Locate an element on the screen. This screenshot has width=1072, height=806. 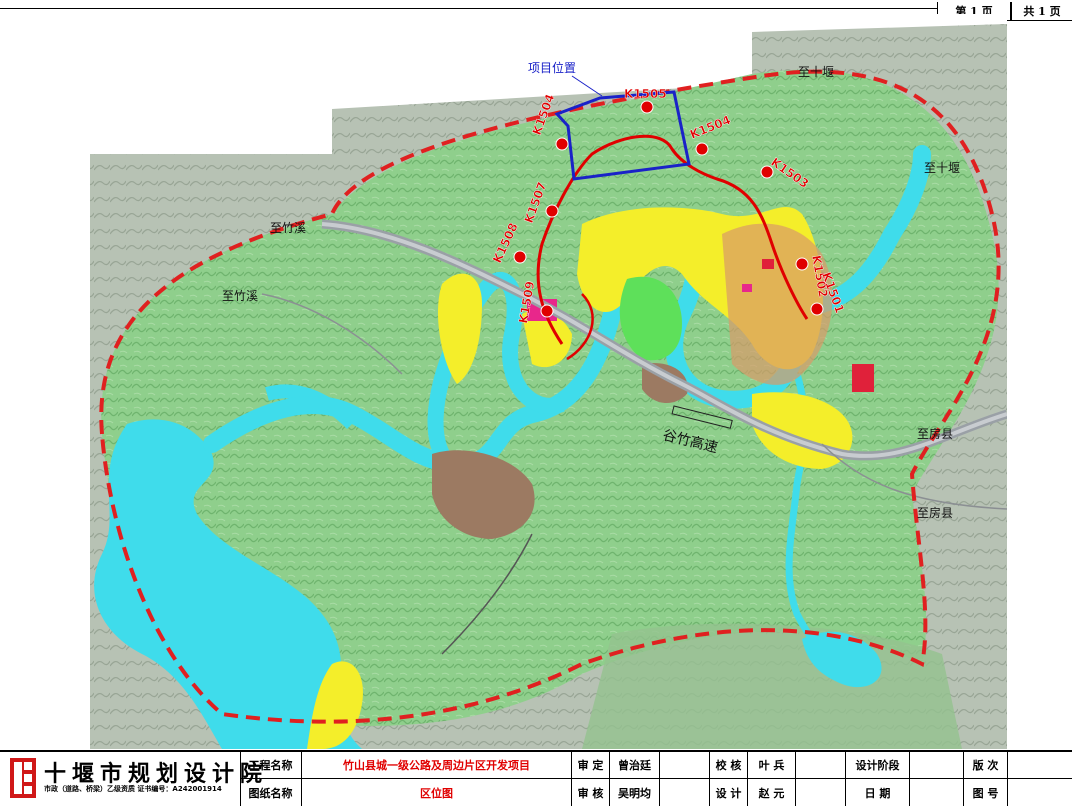
drawing-no-value is located at coordinates (1040, 792).